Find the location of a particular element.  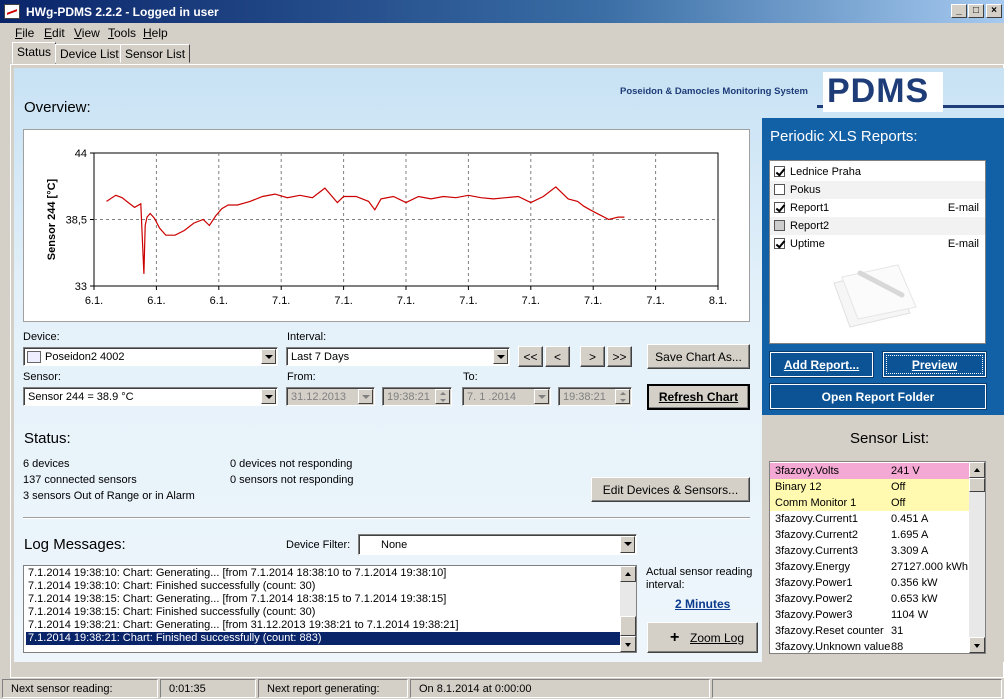

refresh-chart-button: Refresh Chart is located at coordinates (698, 397).